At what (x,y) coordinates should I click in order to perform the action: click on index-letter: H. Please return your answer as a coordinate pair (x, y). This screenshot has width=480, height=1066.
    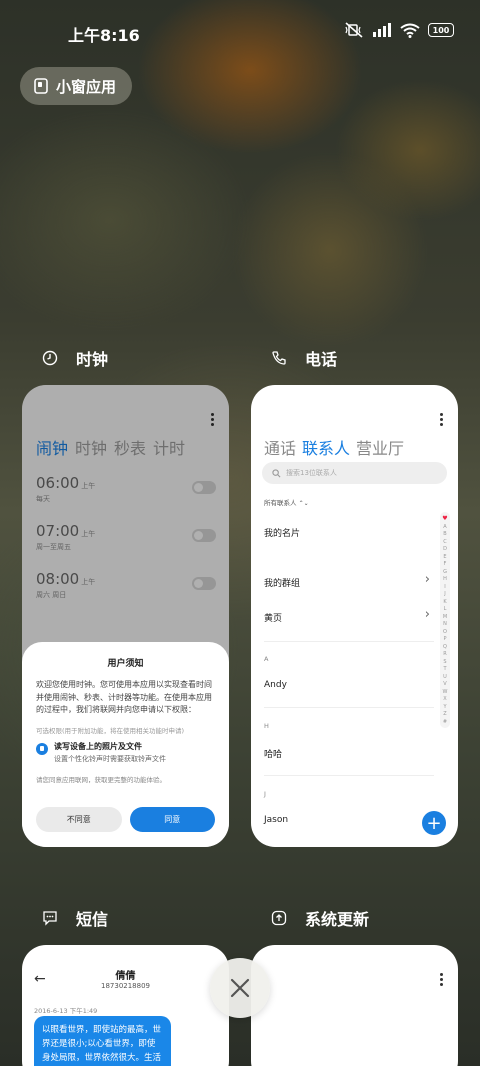
    Looking at the image, I should click on (445, 579).